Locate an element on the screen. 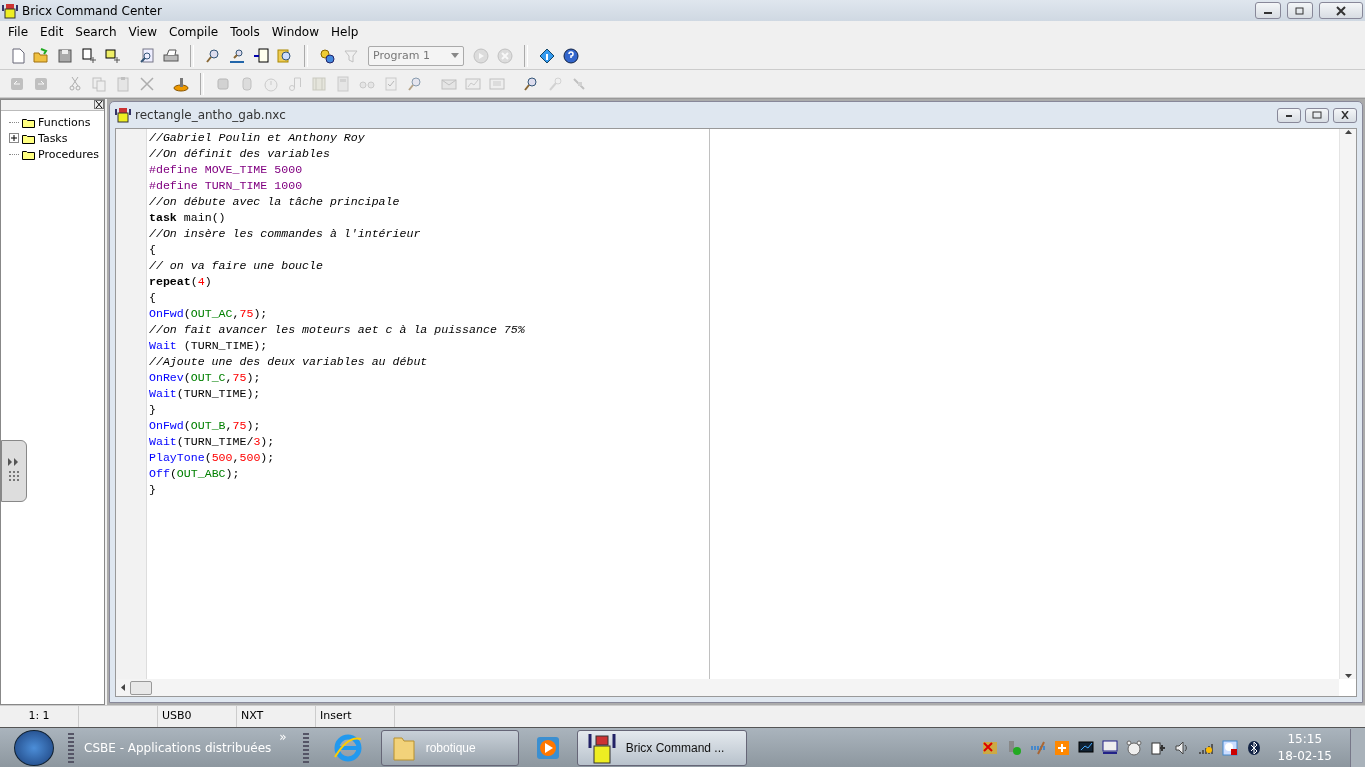 This screenshot has height=767, width=1365. menu-item: File is located at coordinates (18, 31).